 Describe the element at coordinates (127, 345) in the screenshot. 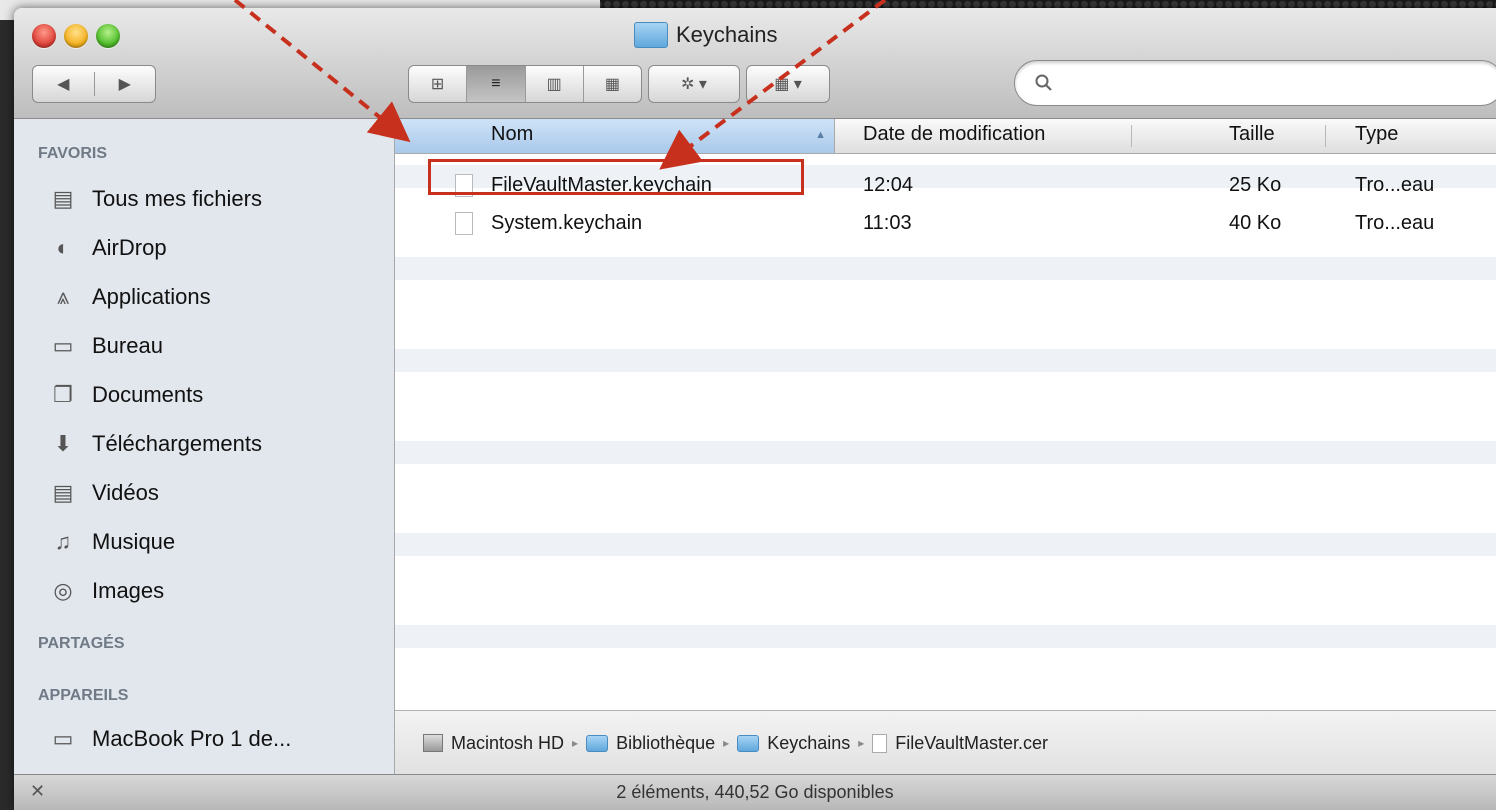

I see `sidebar-item-label: Bureau` at that location.